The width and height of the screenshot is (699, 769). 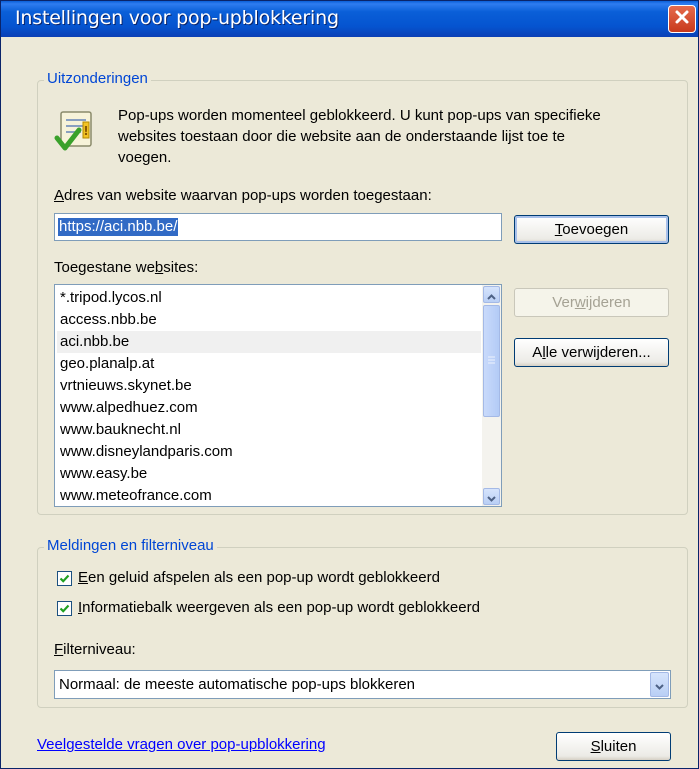 I want to click on add-button-label: oevoegen, so click(x=595, y=229).